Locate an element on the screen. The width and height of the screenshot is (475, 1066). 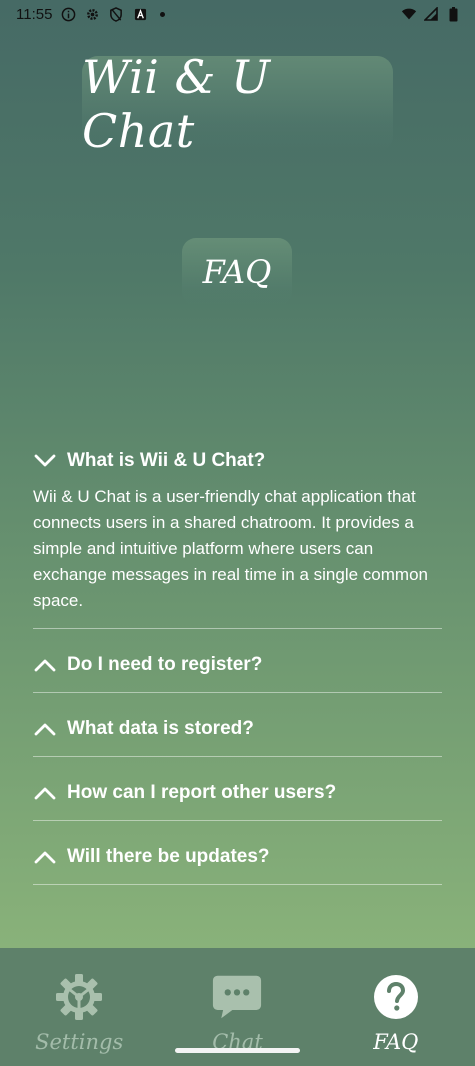
wifi-icon is located at coordinates (409, 14).